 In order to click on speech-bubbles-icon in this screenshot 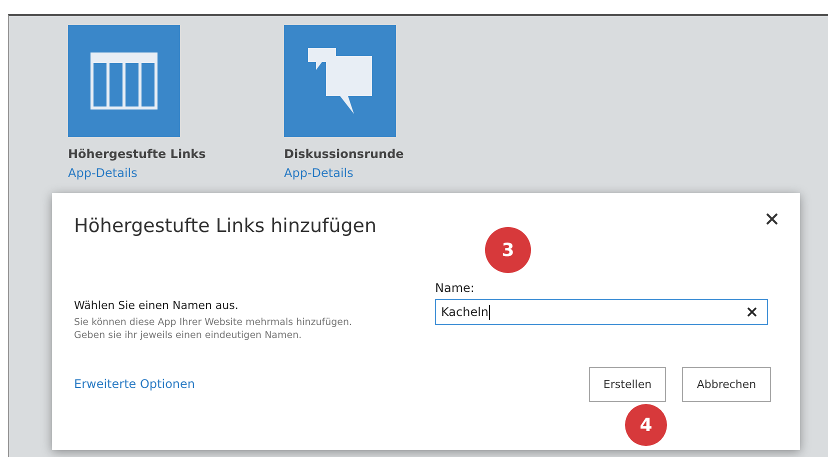, I will do `click(340, 81)`.